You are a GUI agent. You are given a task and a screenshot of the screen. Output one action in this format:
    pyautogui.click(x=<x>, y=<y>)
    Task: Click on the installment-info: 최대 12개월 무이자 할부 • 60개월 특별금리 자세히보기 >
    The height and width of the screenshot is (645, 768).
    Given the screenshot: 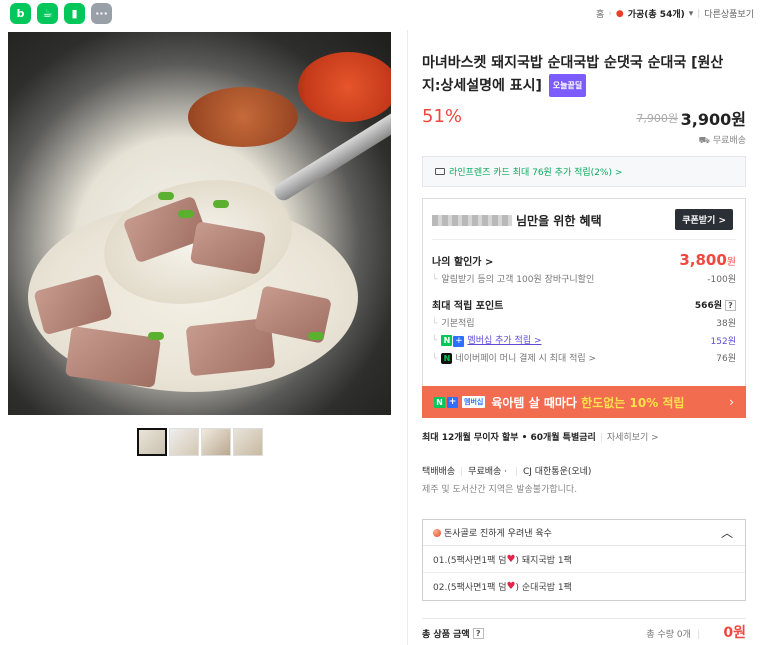 What is the action you would take?
    pyautogui.click(x=540, y=436)
    